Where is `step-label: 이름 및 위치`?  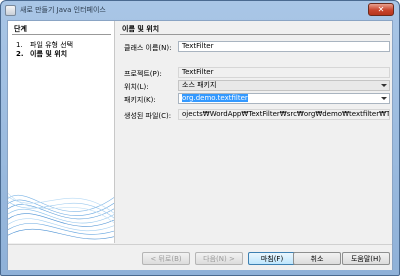 step-label: 이름 및 위치 is located at coordinates (49, 54).